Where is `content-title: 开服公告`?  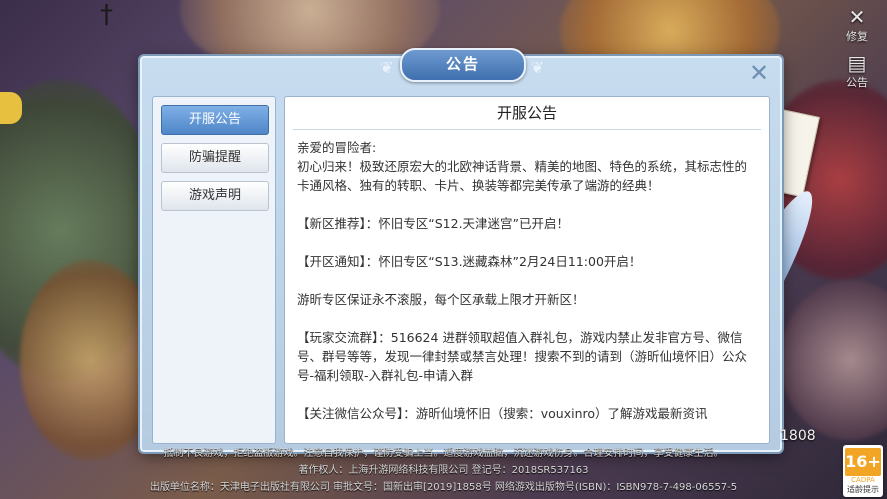
content-title: 开服公告 is located at coordinates (527, 113).